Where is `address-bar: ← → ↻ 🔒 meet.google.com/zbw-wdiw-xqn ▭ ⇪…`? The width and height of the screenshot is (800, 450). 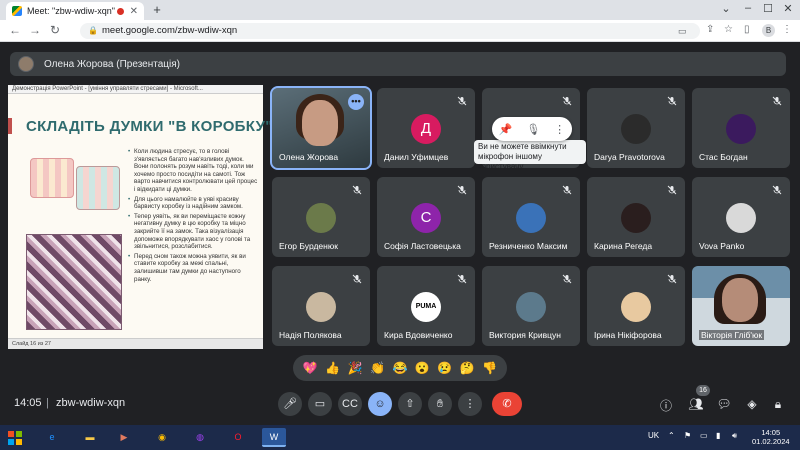 address-bar: ← → ↻ 🔒 meet.google.com/zbw-wdiw-xqn ▭ ⇪… is located at coordinates (400, 31).